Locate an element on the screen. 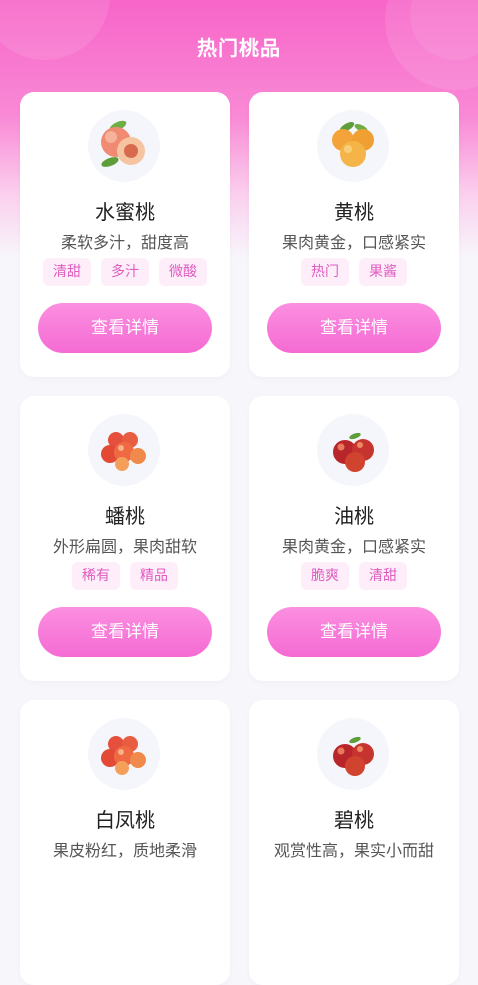  tag: 微酸 is located at coordinates (183, 272).